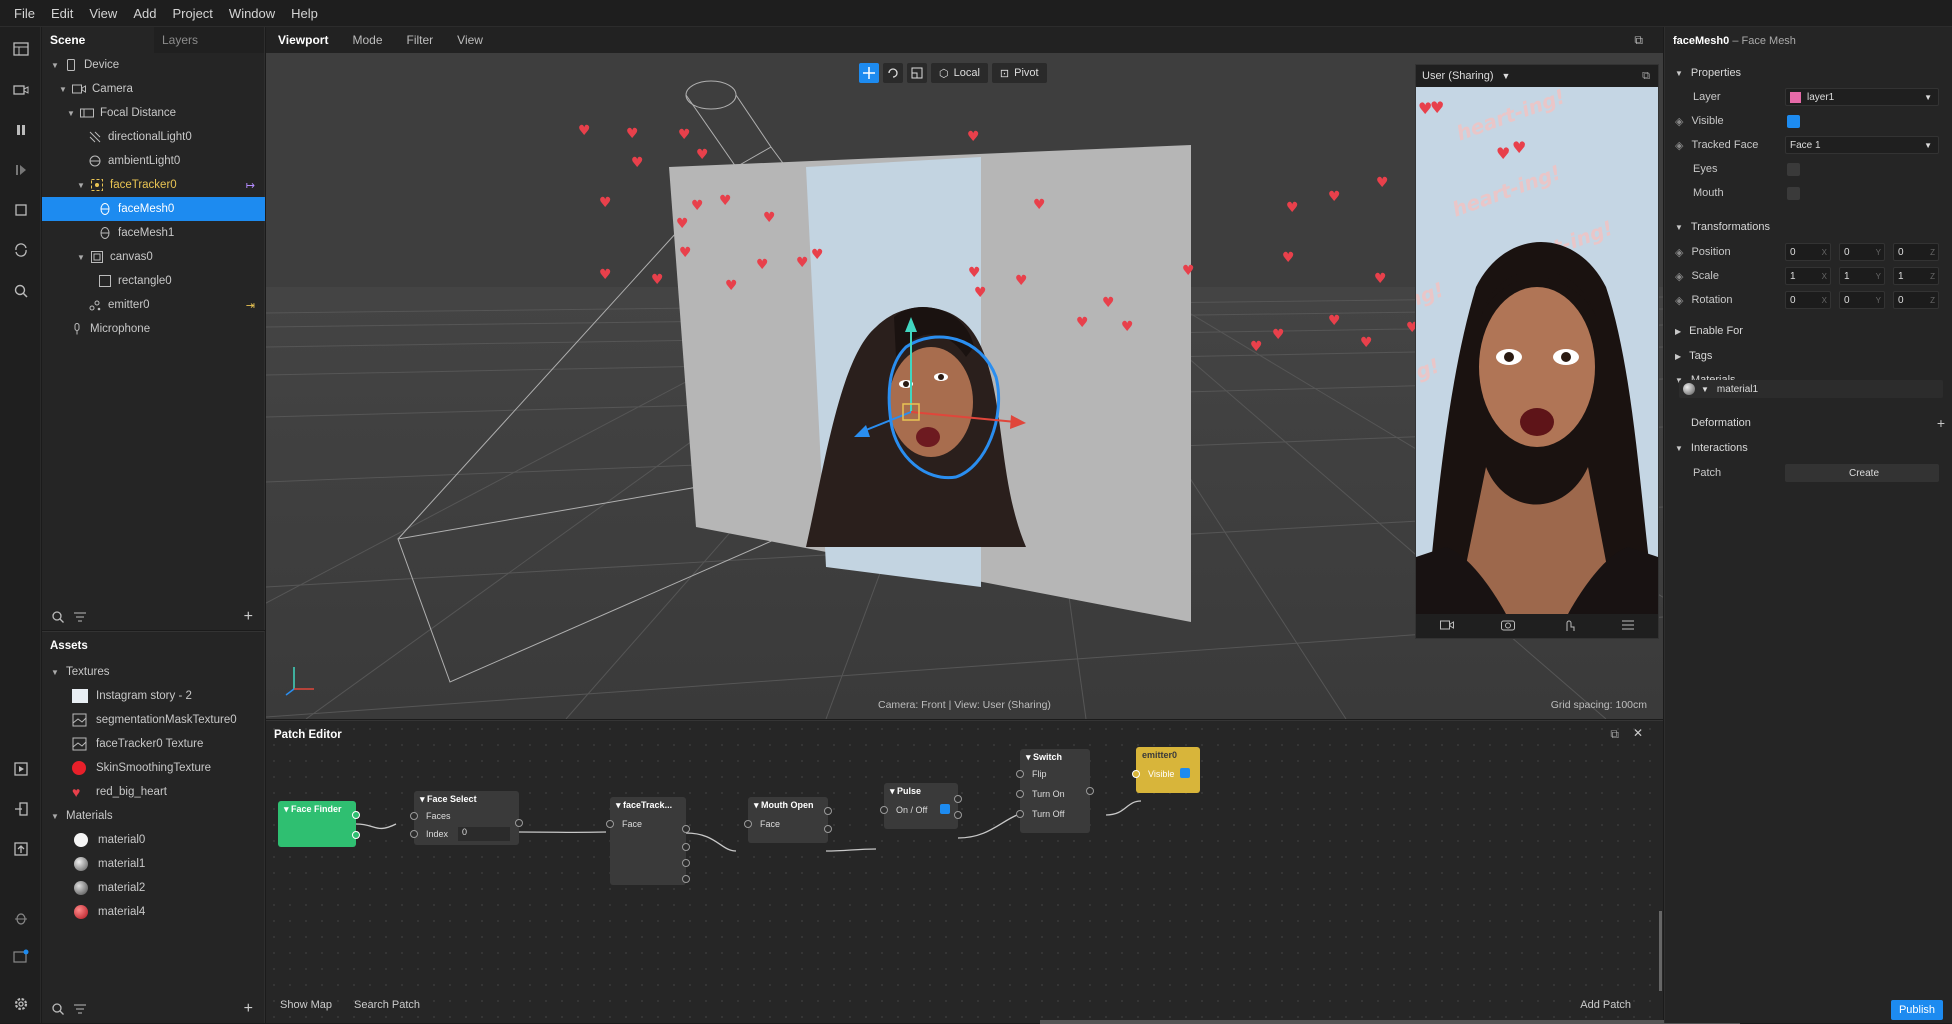  I want to click on step-icon, so click(20, 169).